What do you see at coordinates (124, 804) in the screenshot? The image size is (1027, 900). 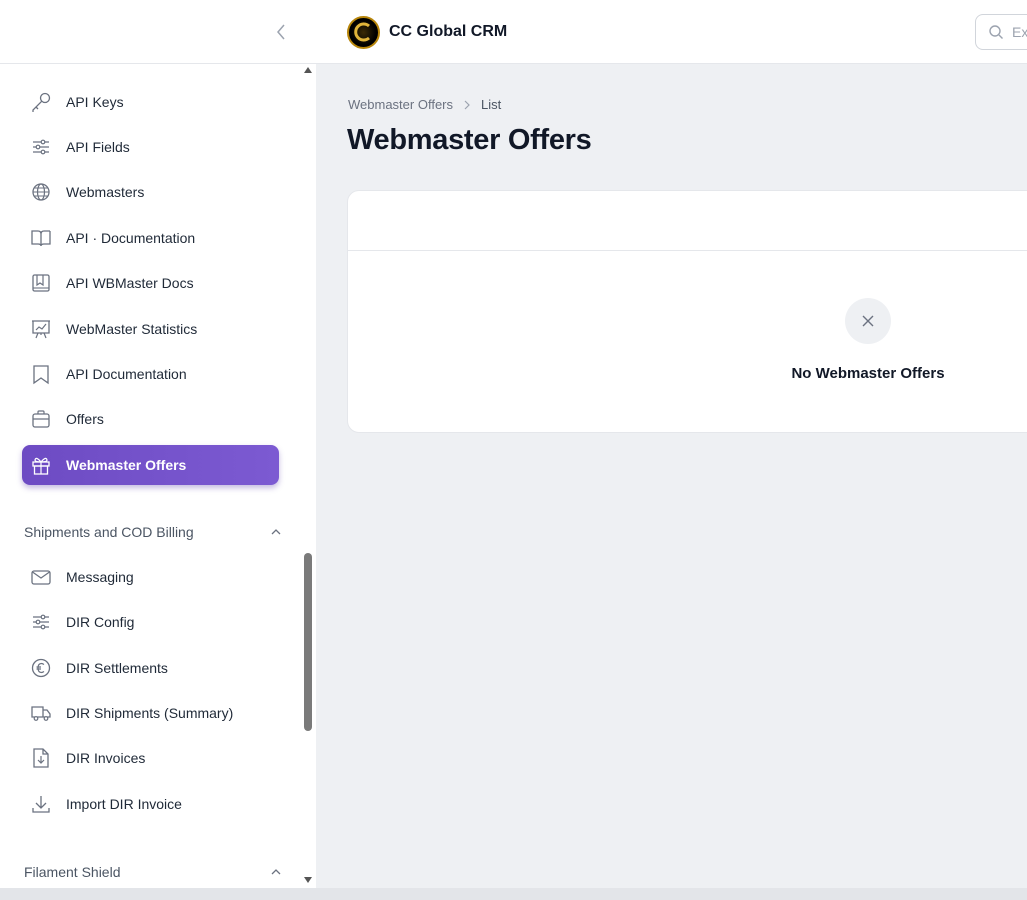 I see `sidebar-item-label: Import DIR Invoice` at bounding box center [124, 804].